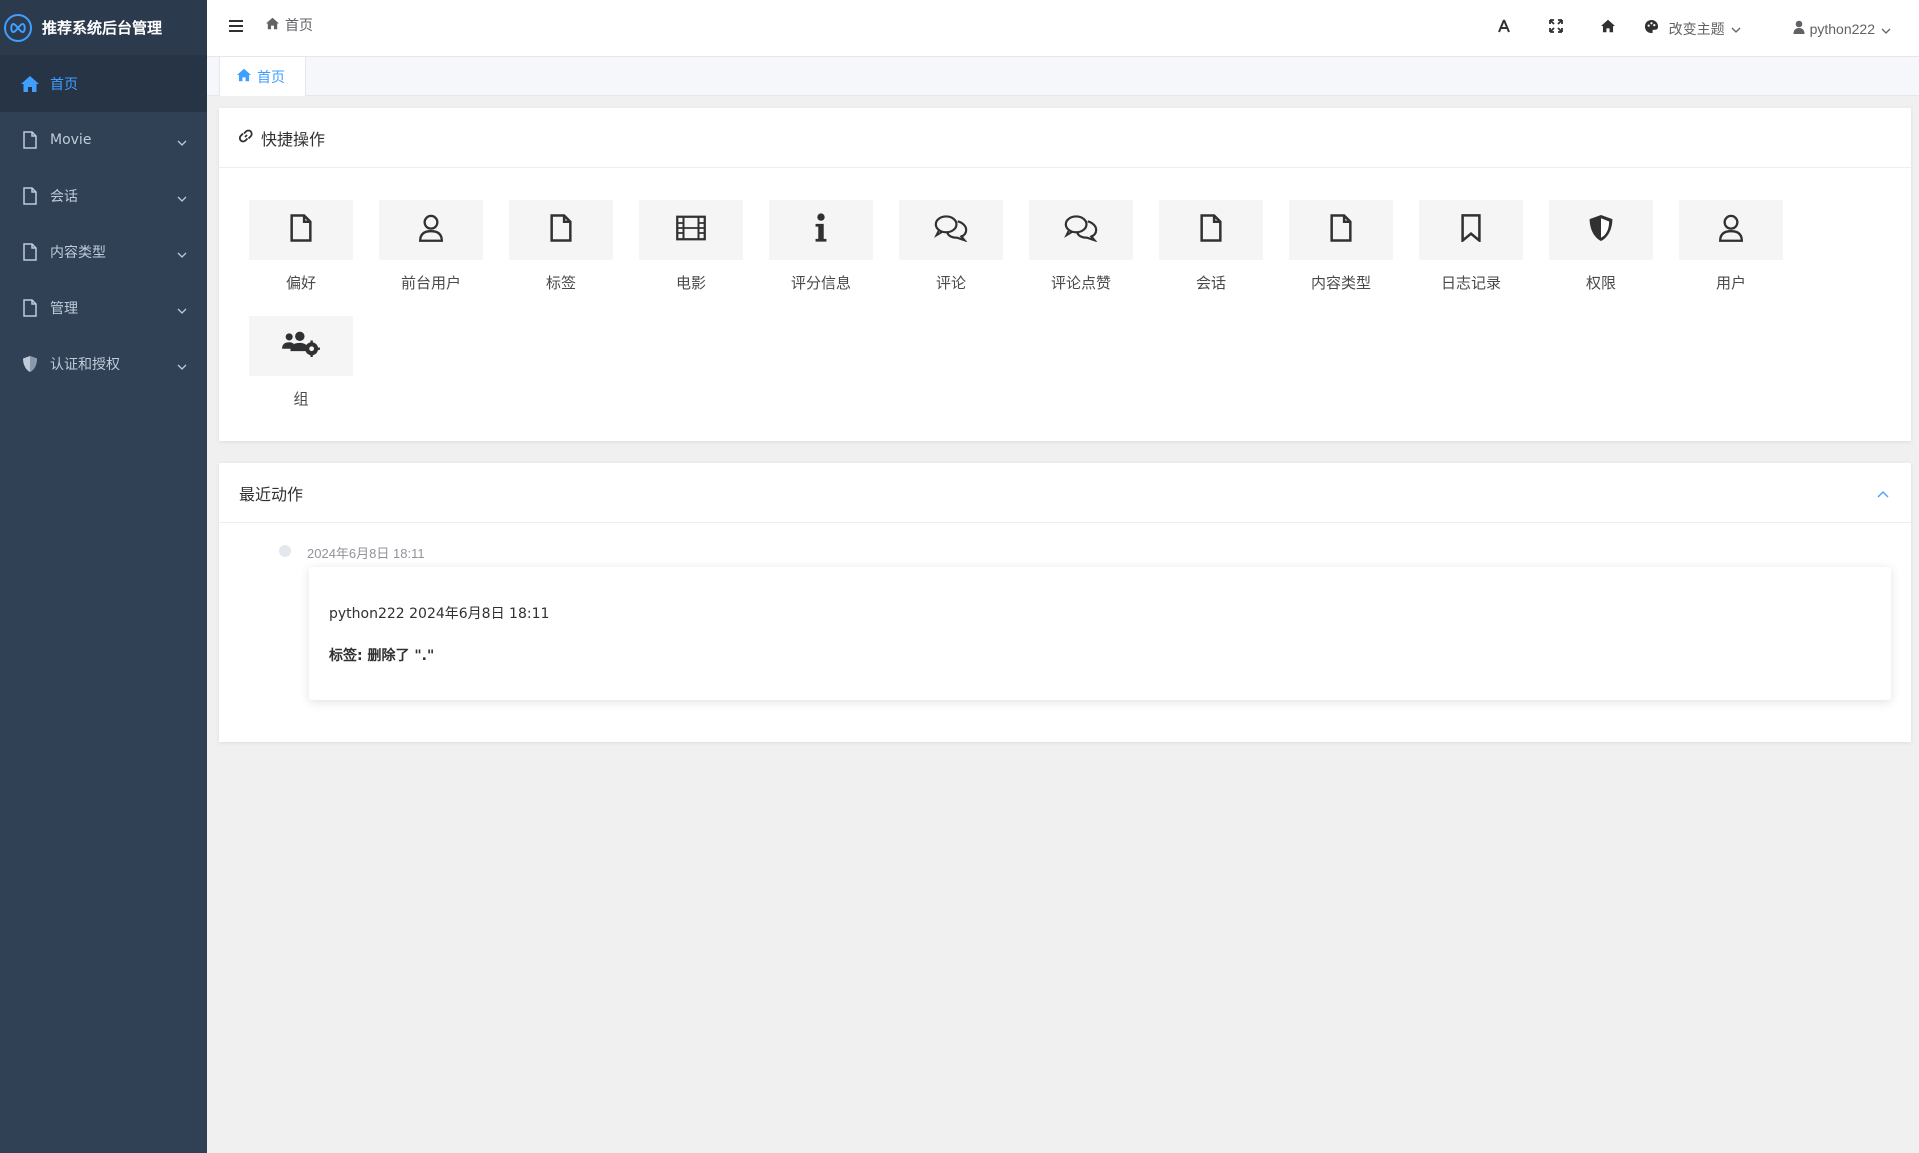 This screenshot has height=1153, width=1919. What do you see at coordinates (293, 139) in the screenshot?
I see `quick-actions-title: 快捷操作` at bounding box center [293, 139].